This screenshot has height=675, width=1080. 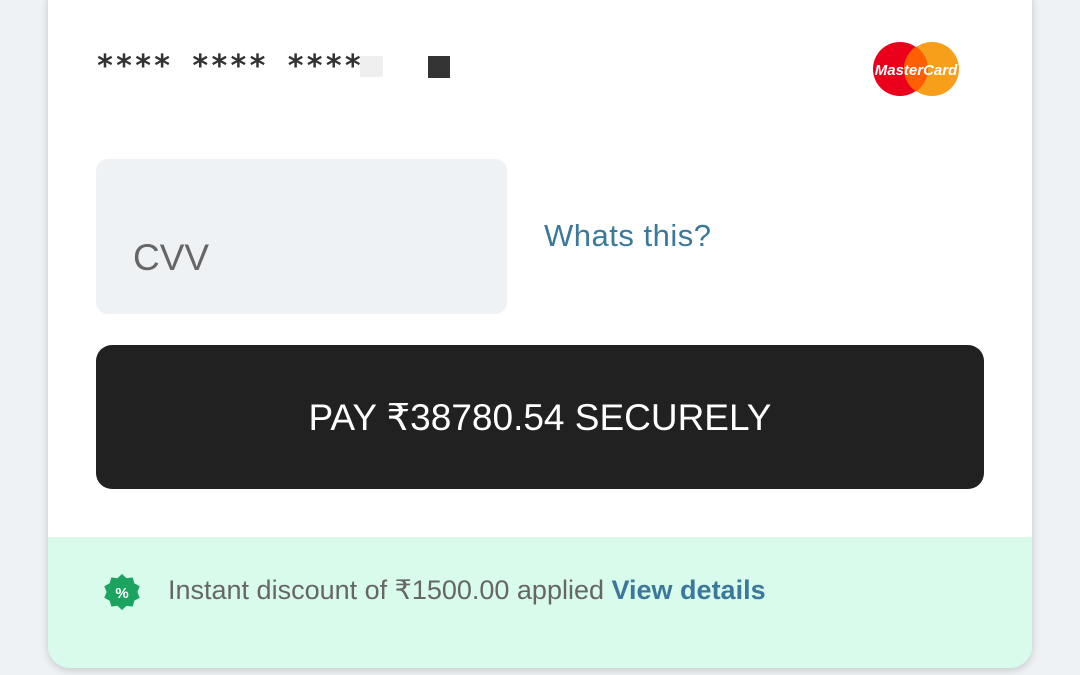 I want to click on card-expiry-placeholder, so click(x=371, y=66).